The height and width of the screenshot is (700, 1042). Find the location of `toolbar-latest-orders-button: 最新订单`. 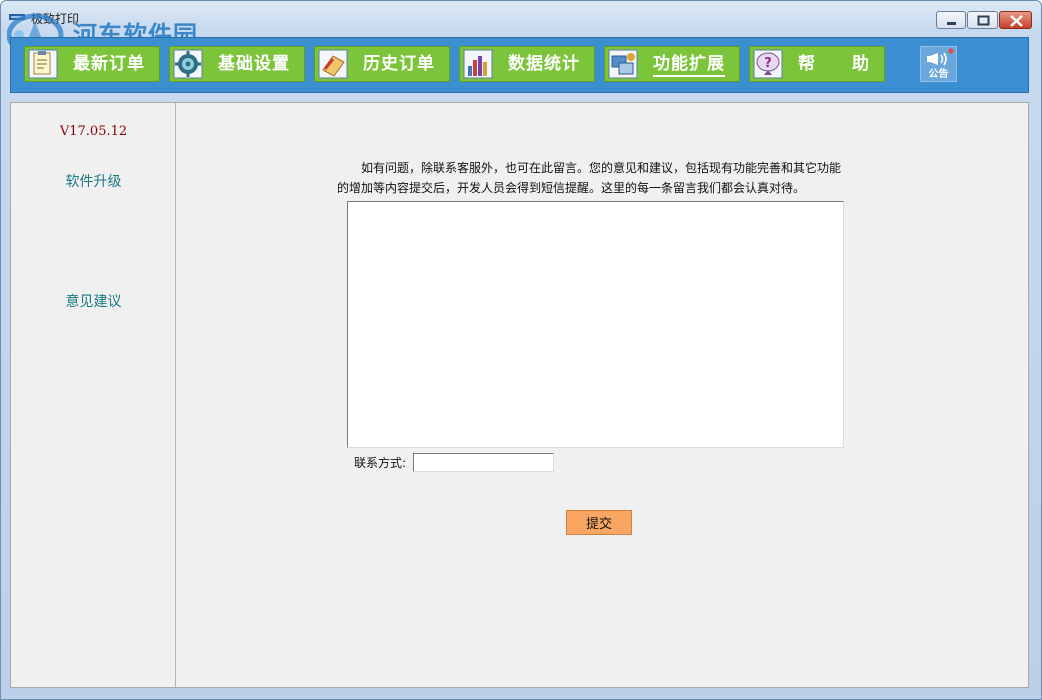

toolbar-latest-orders-button: 最新订单 is located at coordinates (92, 64).